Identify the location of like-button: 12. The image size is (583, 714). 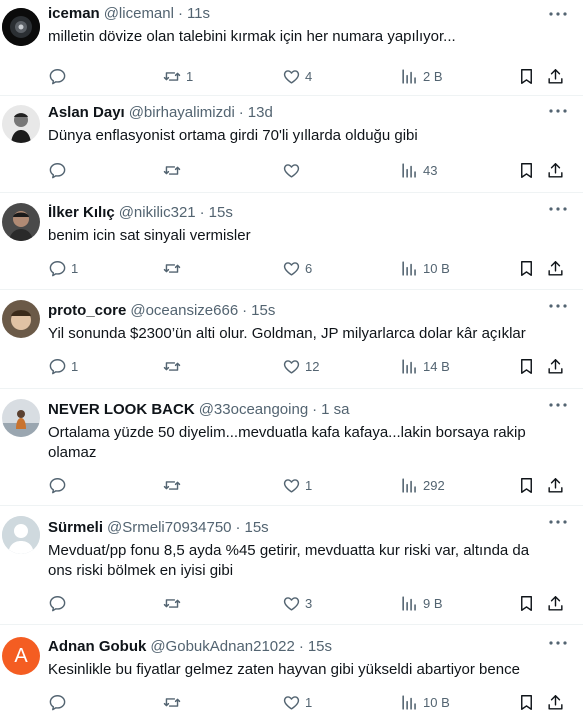
(300, 366).